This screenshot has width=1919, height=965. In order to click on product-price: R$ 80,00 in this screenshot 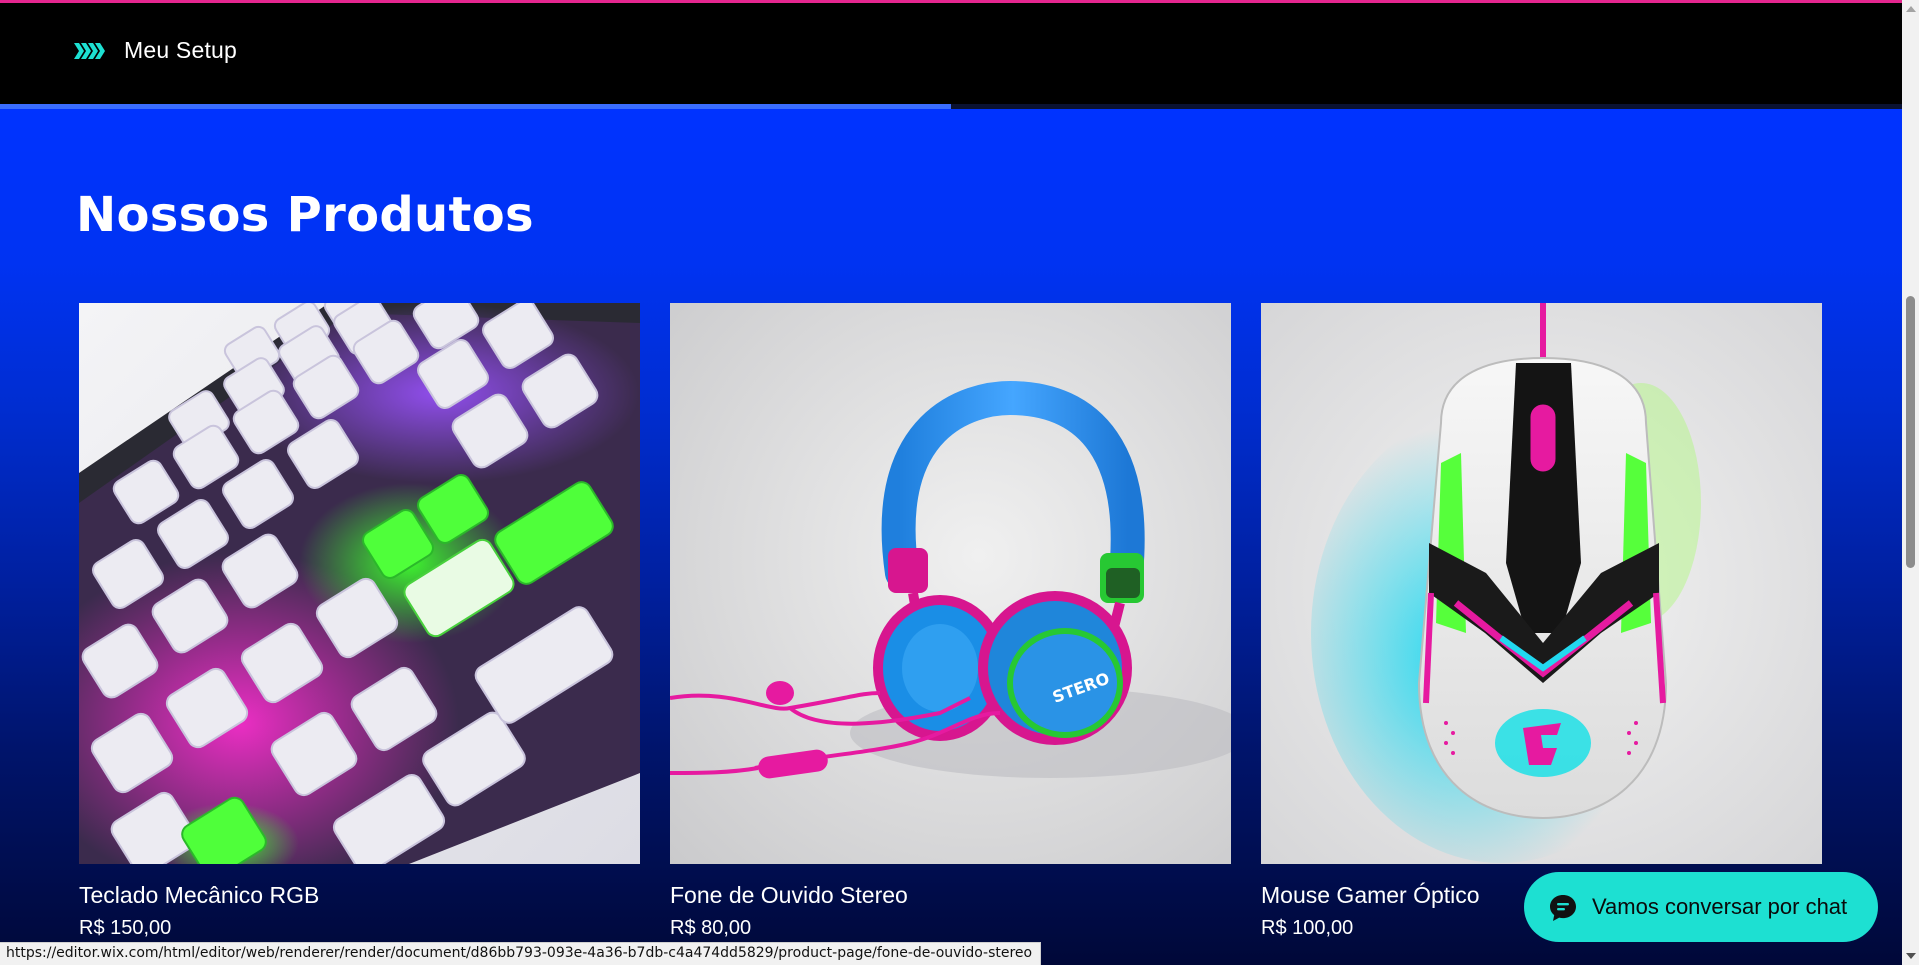, I will do `click(711, 928)`.